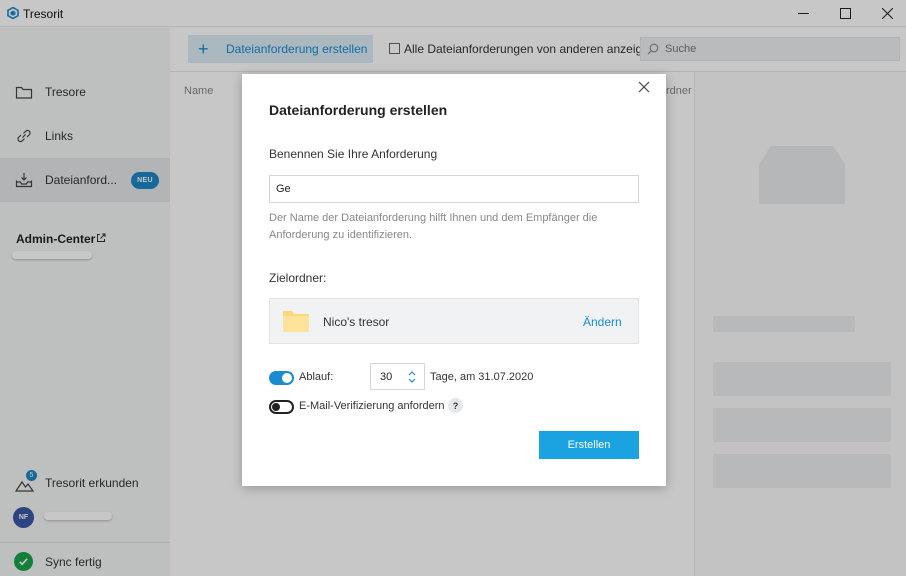 Image resolution: width=906 pixels, height=576 pixels. I want to click on email-verification-label: E-Mail-Verifizierung anfordern, so click(372, 406).